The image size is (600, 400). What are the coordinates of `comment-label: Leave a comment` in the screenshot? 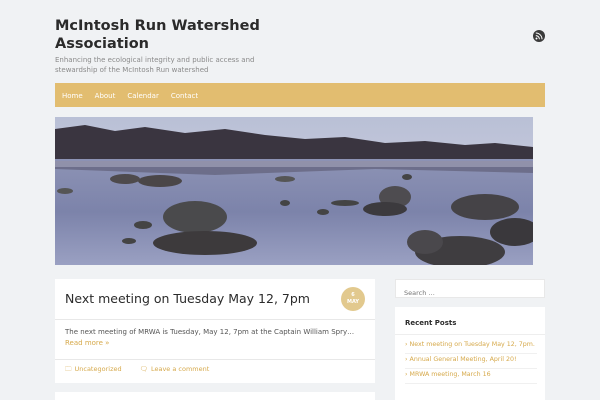 It's located at (180, 369).